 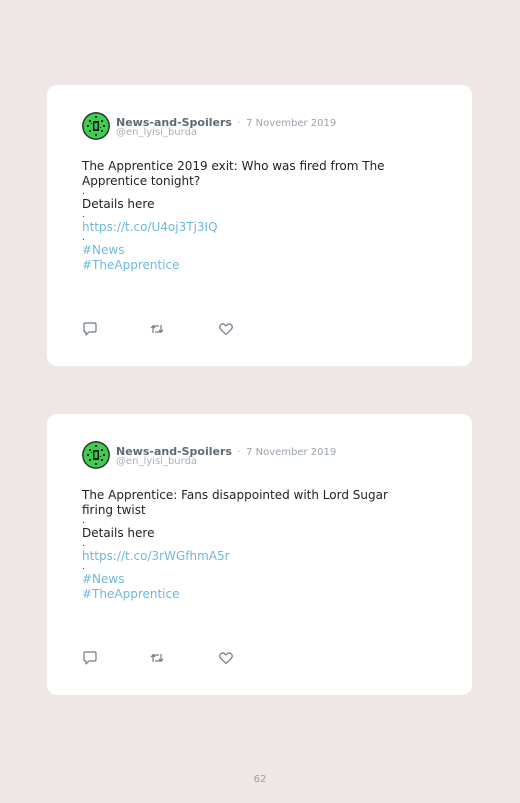 I want to click on page-number: 62, so click(x=260, y=779).